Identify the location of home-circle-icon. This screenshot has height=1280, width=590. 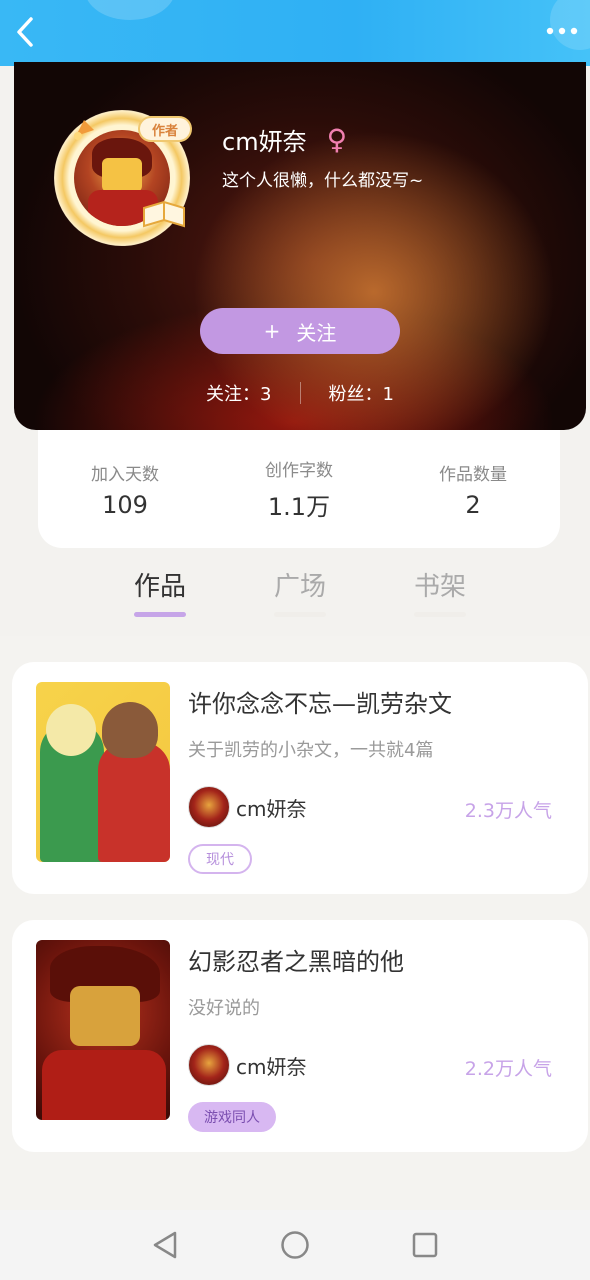
(295, 1245).